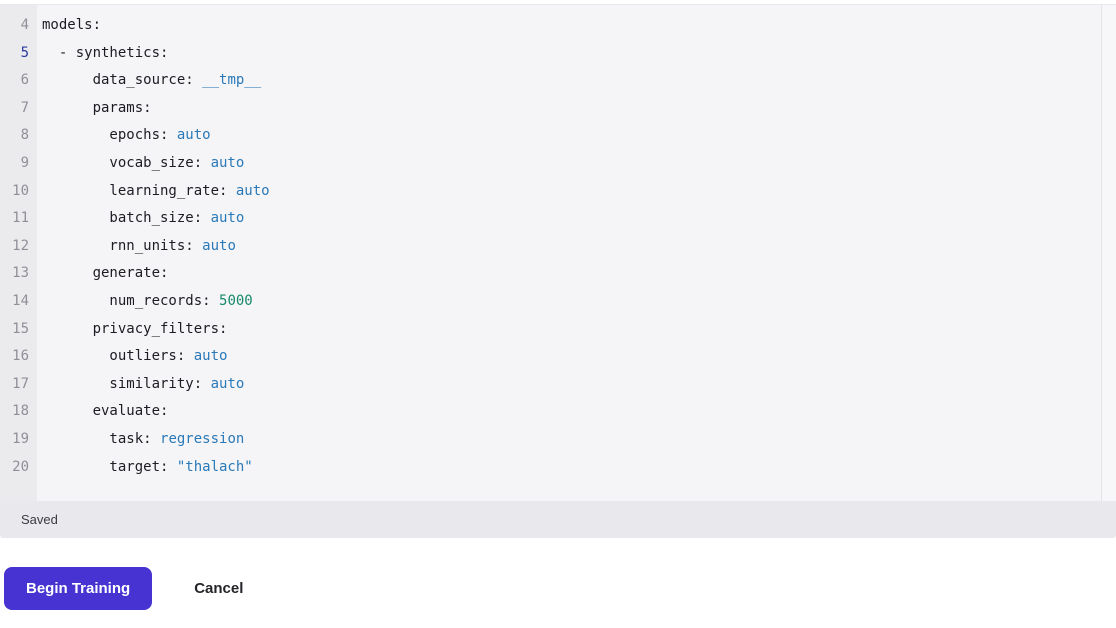 The height and width of the screenshot is (628, 1116). What do you see at coordinates (20, 438) in the screenshot?
I see `line-number: 19` at bounding box center [20, 438].